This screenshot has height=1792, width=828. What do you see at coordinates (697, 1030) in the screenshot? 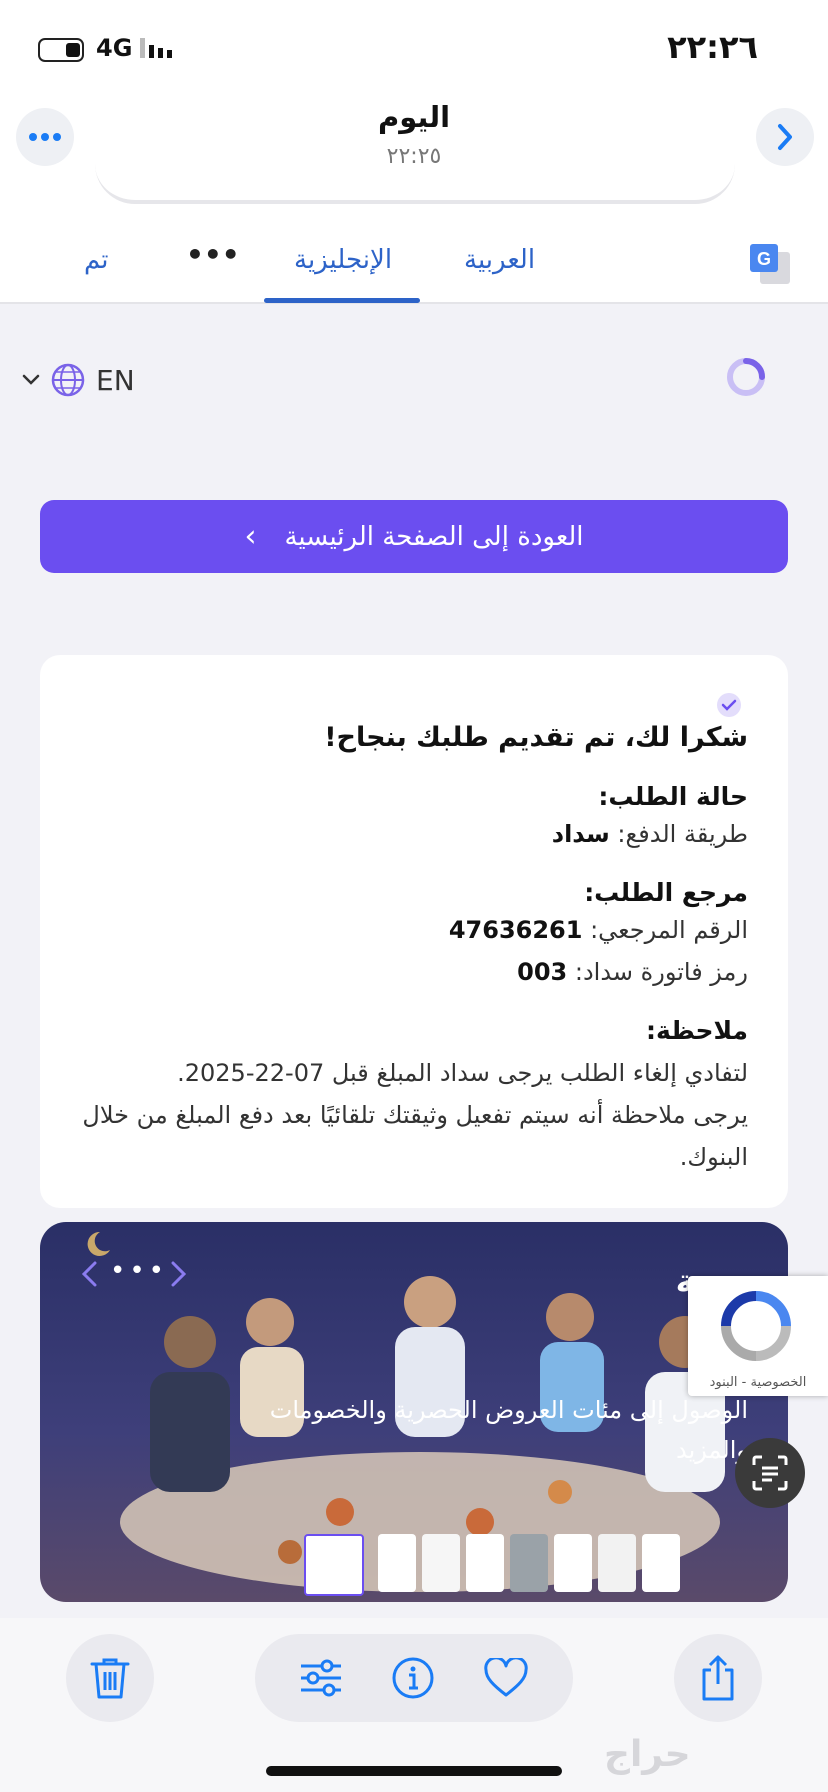
I see `note-heading: ملاحظة:` at bounding box center [697, 1030].